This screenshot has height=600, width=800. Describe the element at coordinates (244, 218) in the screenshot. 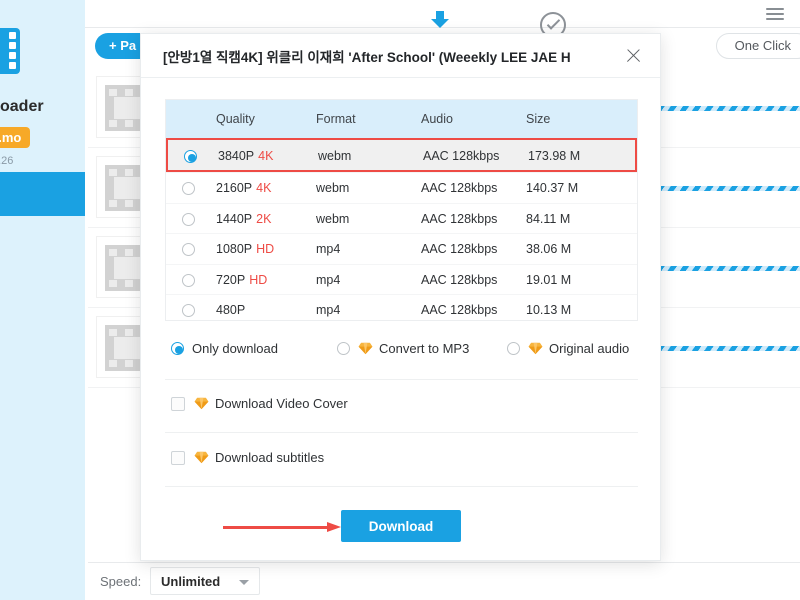

I see `quality-value: 1440P 2K` at that location.